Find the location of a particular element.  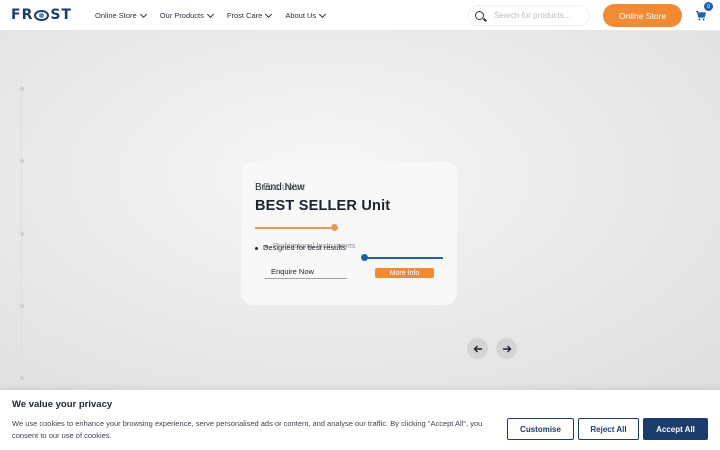

slide-progress-track is located at coordinates (403, 258).